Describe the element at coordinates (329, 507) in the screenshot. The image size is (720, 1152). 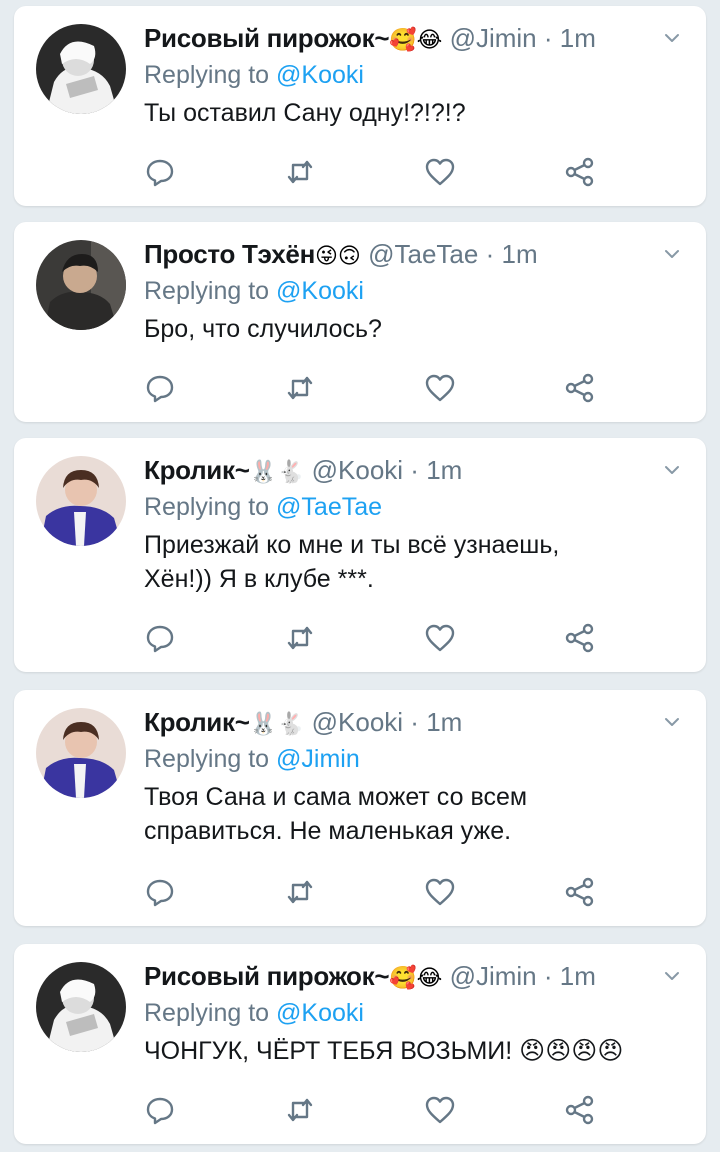
I see `mention-link: @TaeTae` at that location.